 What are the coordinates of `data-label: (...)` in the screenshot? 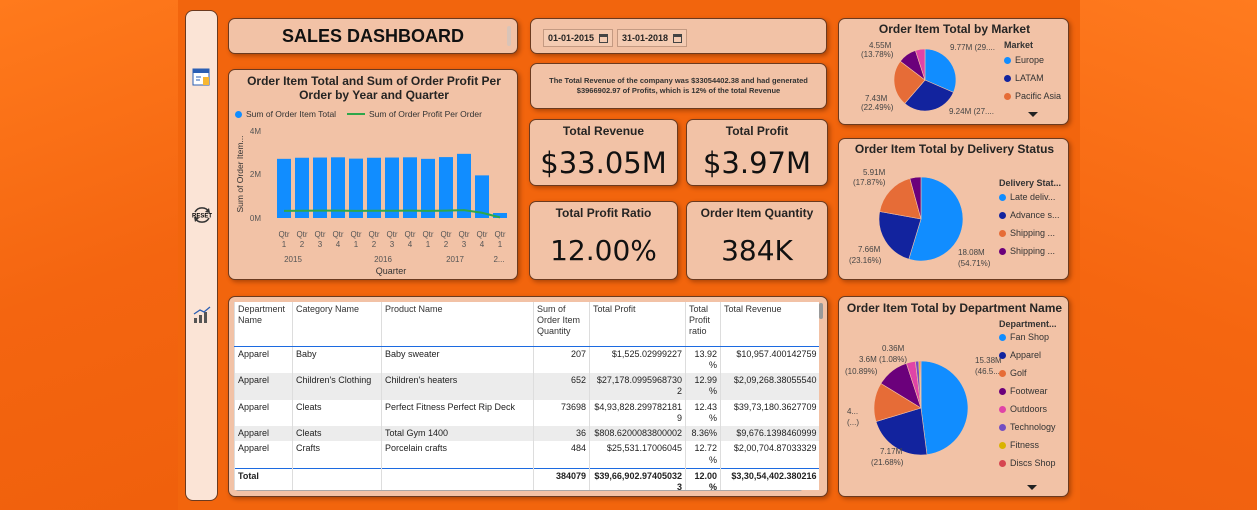 It's located at (853, 422).